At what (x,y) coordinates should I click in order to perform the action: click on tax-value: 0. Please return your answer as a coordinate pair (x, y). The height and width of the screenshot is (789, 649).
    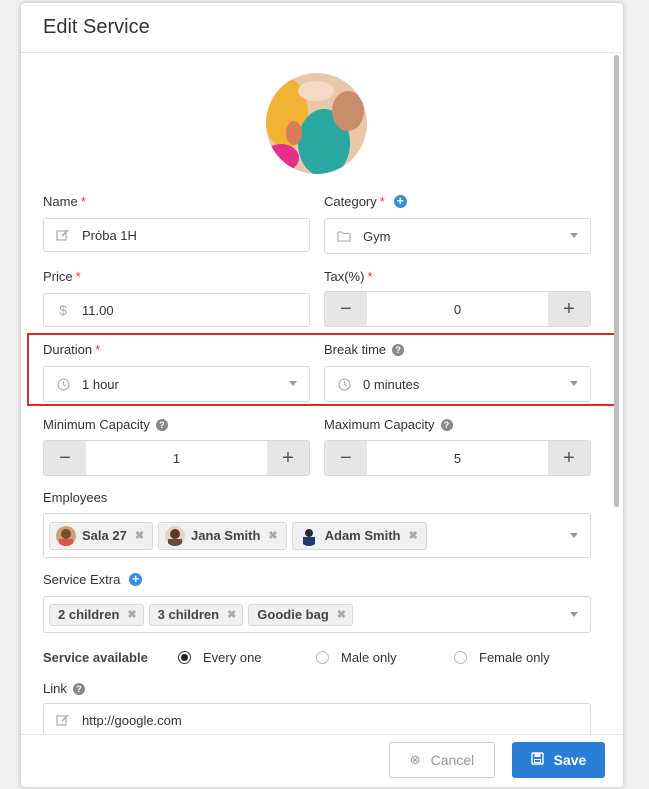
    Looking at the image, I should click on (457, 309).